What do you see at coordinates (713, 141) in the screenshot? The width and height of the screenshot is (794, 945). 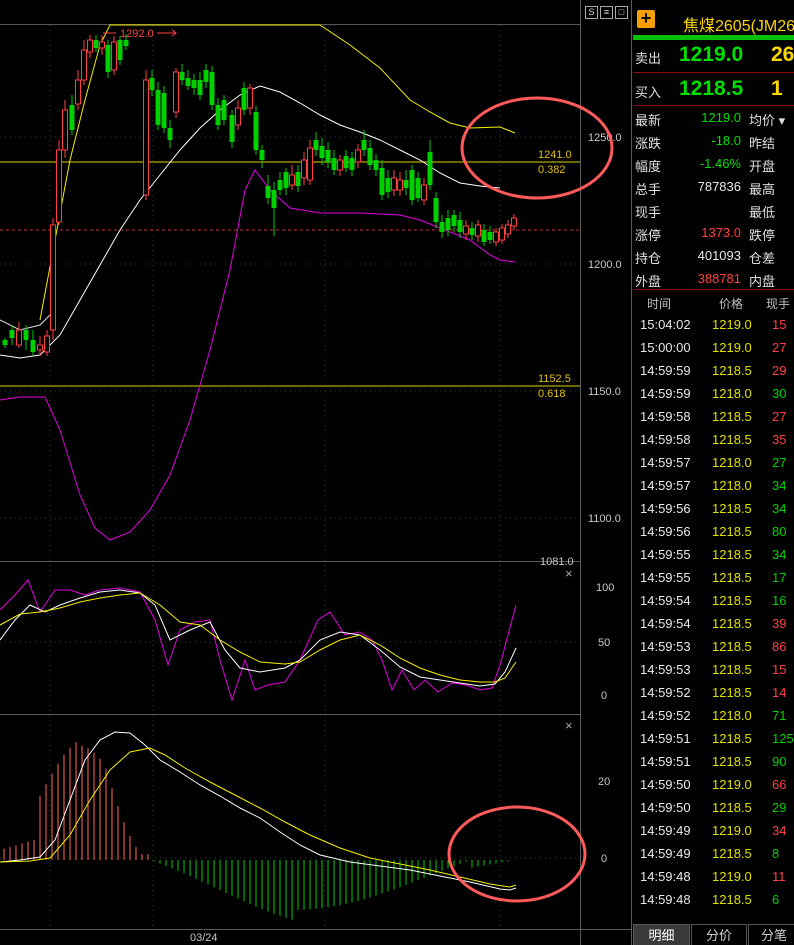 I see `stat-row: 涨跌 -18.0 昨结` at bounding box center [713, 141].